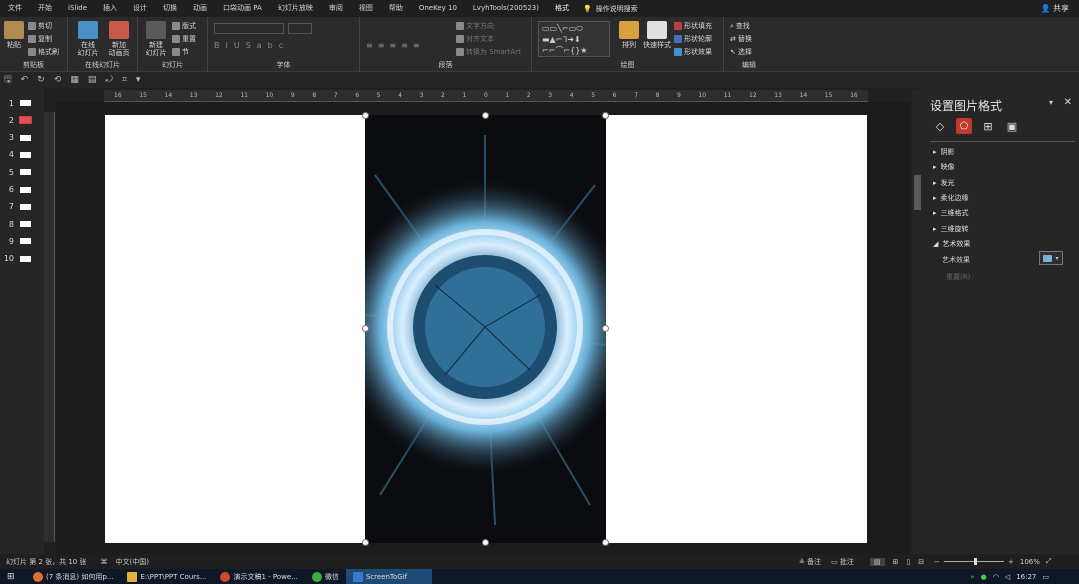 This screenshot has height=584, width=1079. I want to click on undo-icon: ↶, so click(25, 80).